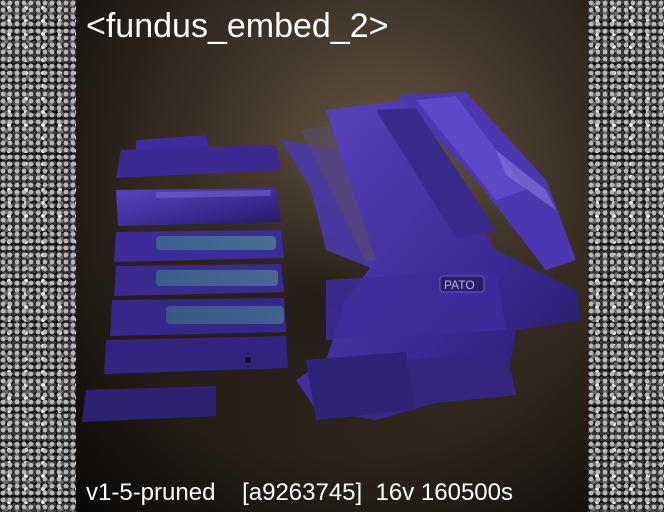 The width and height of the screenshot is (664, 512). I want to click on svg-text: PATO, so click(459, 285).